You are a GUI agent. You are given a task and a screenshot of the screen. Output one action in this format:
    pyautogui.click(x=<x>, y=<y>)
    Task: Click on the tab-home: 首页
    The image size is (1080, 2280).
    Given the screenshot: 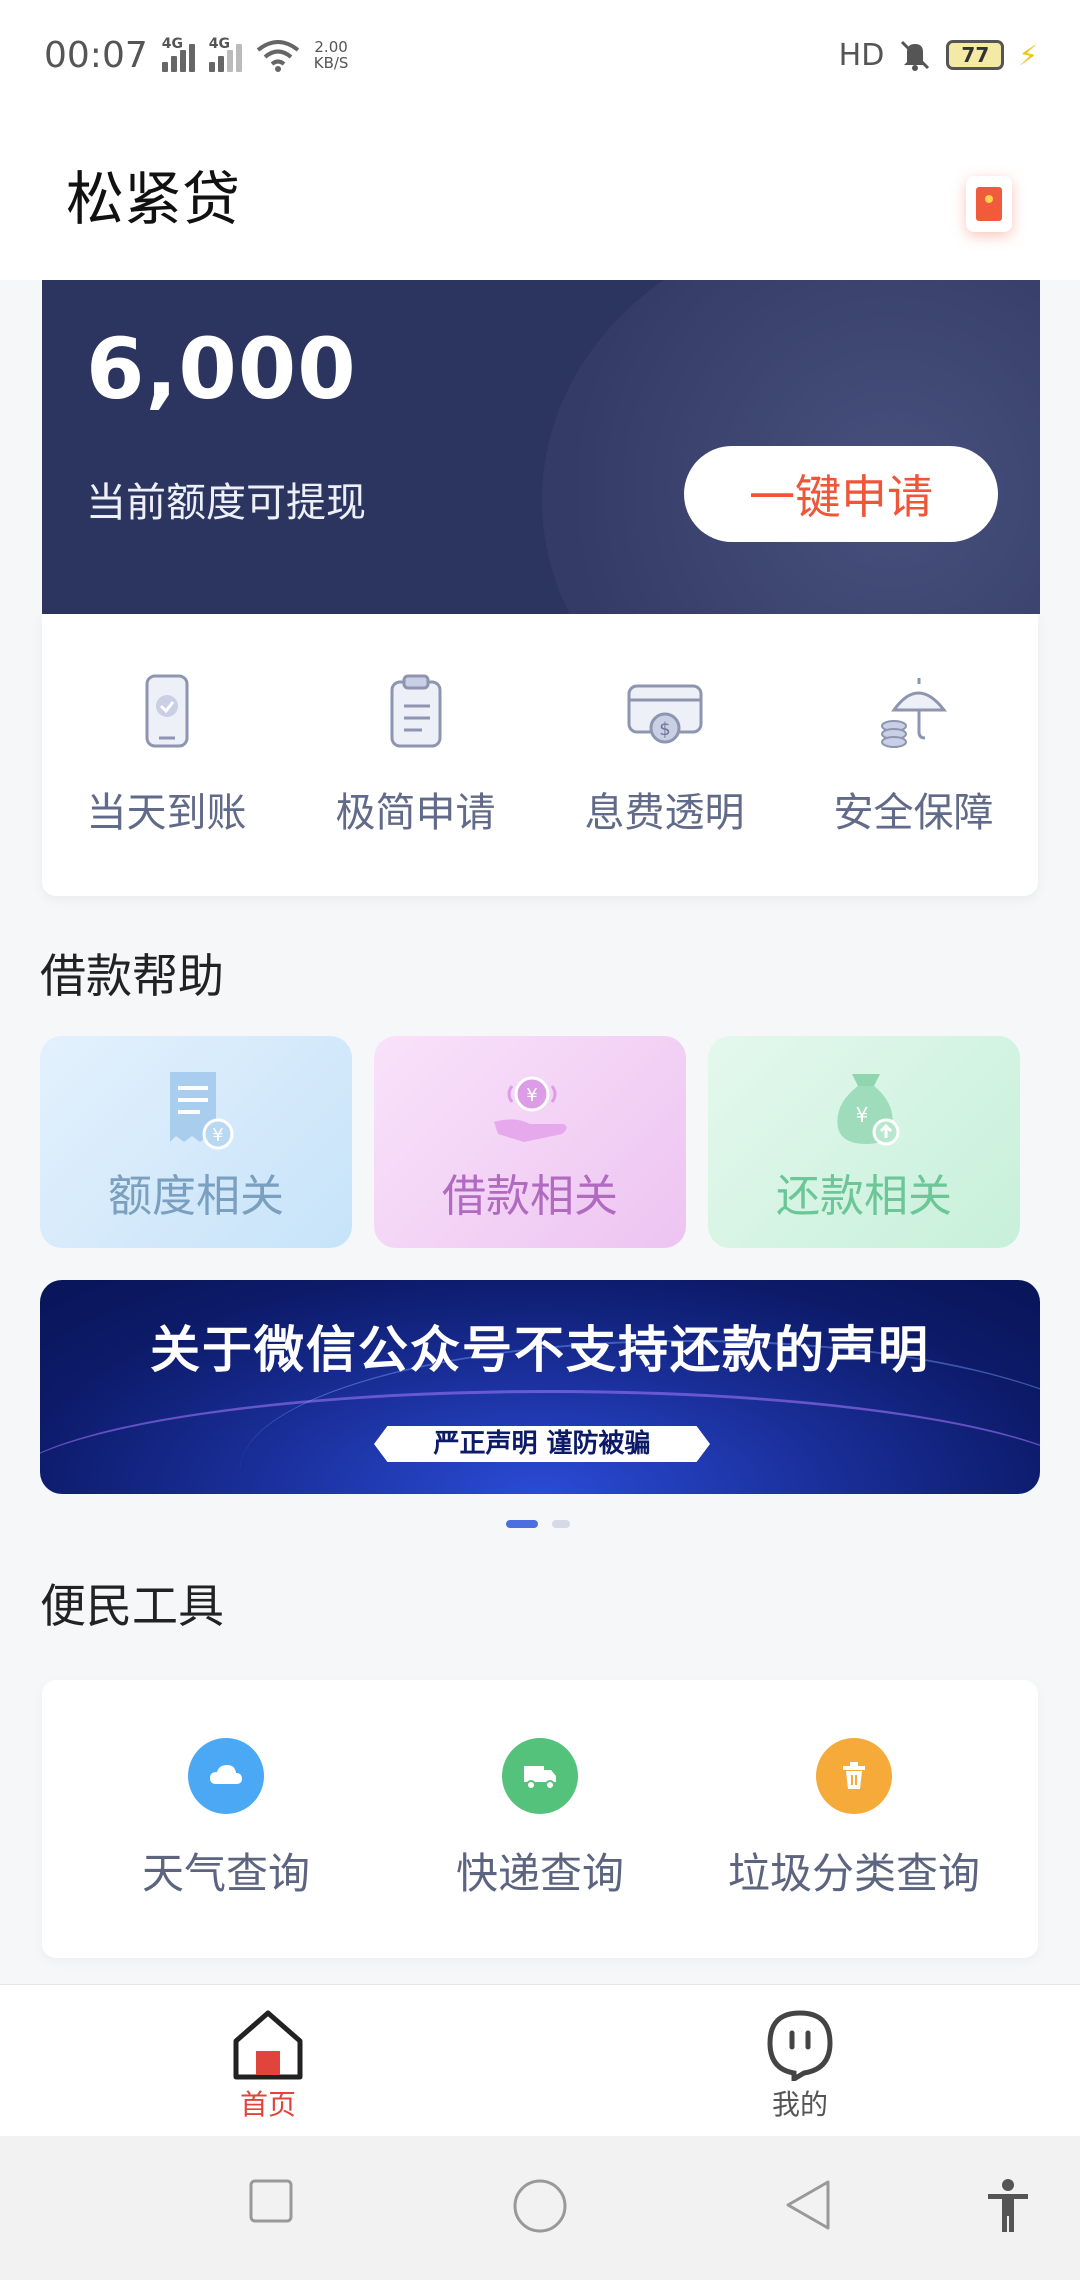 What is the action you would take?
    pyautogui.click(x=268, y=2065)
    